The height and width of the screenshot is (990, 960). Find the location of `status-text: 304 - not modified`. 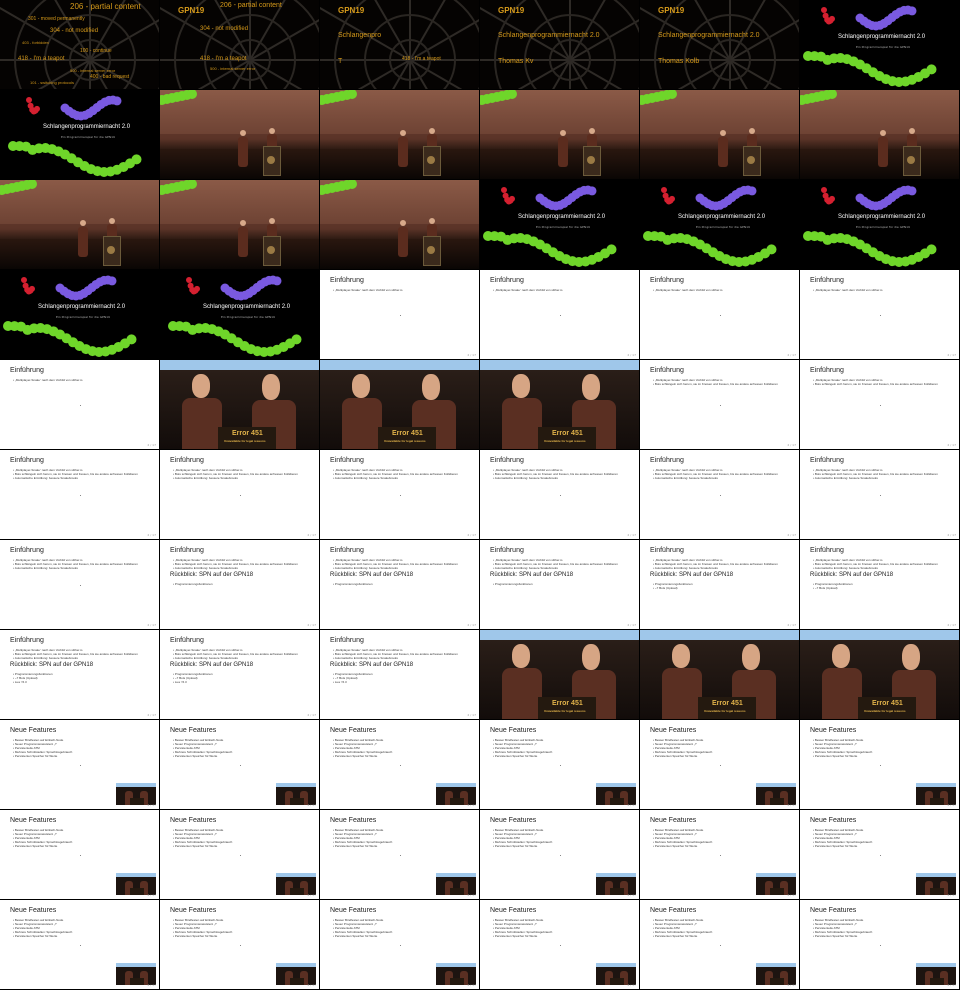

status-text: 304 - not modified is located at coordinates (224, 29).